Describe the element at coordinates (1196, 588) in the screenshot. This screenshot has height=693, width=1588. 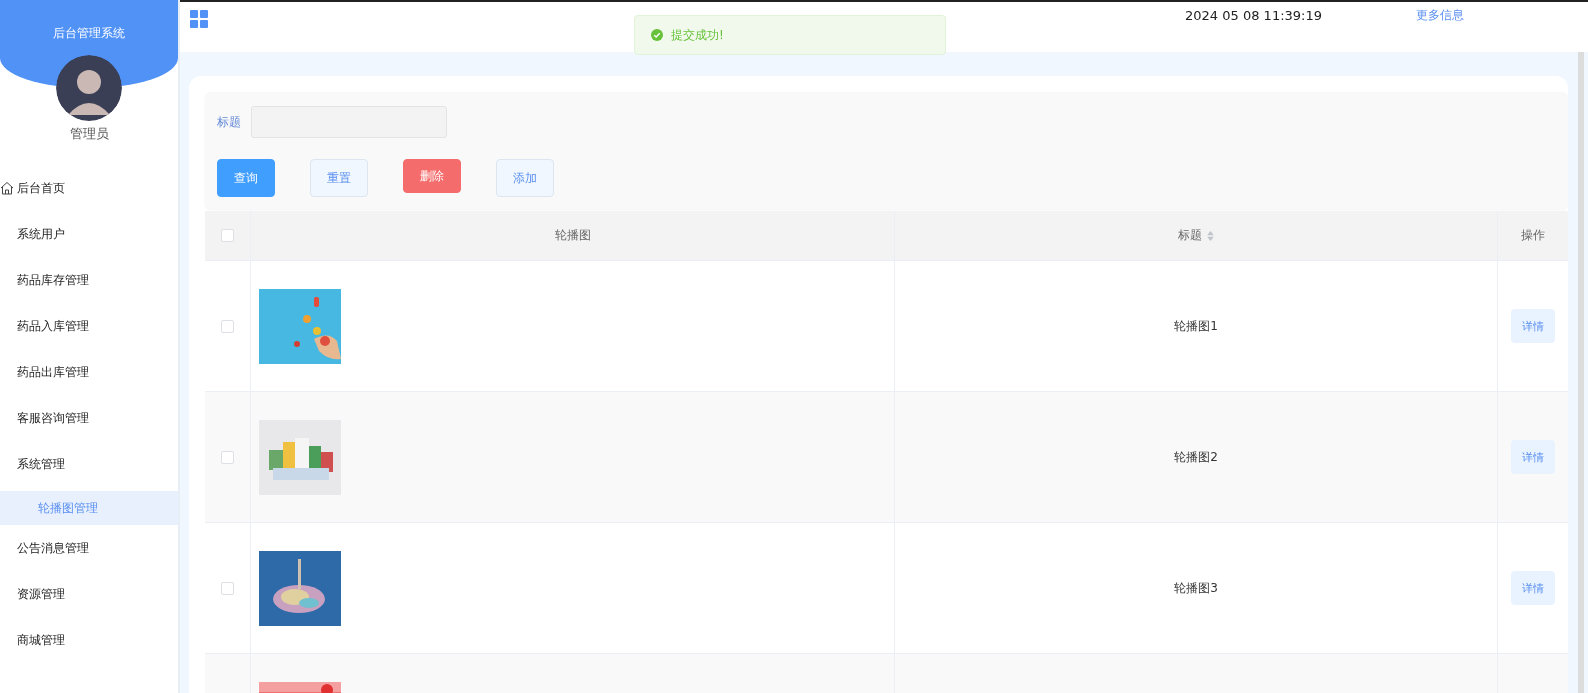
I see `table-cell: 轮播图3` at that location.